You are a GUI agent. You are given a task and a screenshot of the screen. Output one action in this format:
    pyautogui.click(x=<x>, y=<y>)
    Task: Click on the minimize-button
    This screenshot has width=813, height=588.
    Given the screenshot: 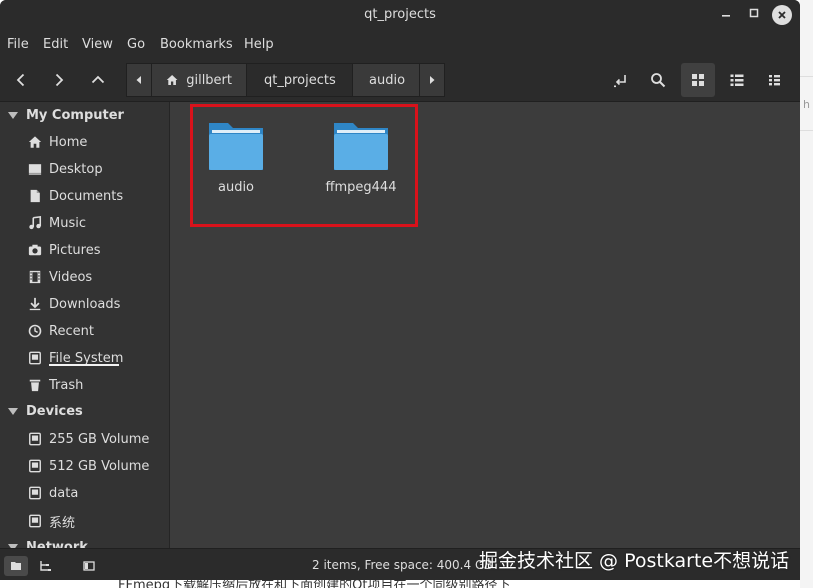 What is the action you would take?
    pyautogui.click(x=726, y=15)
    